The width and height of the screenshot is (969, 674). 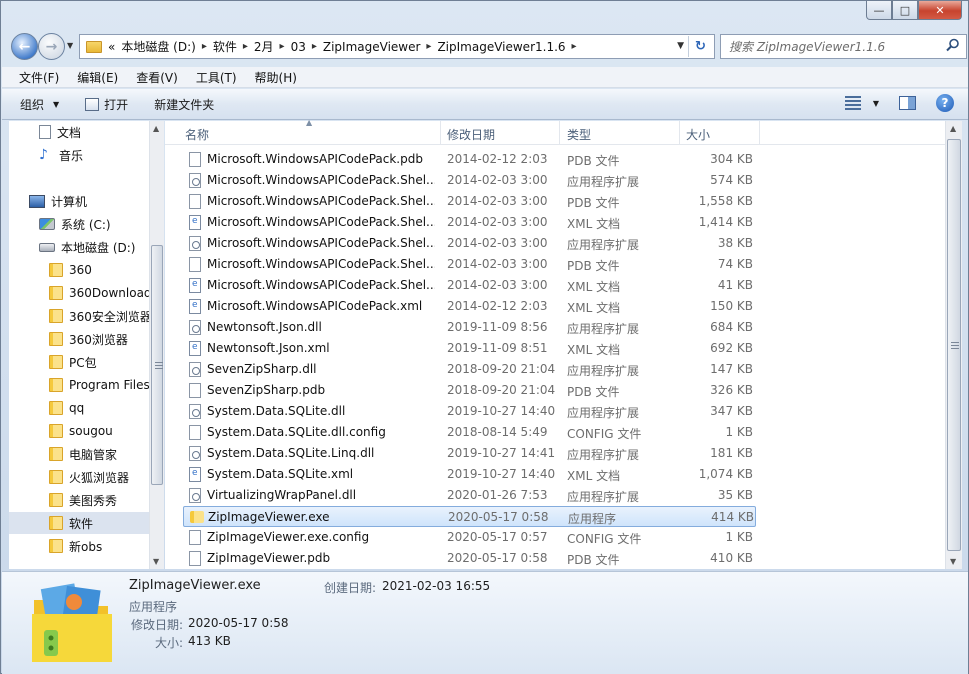 I want to click on details-size-value: 413 KB, so click(x=209, y=641).